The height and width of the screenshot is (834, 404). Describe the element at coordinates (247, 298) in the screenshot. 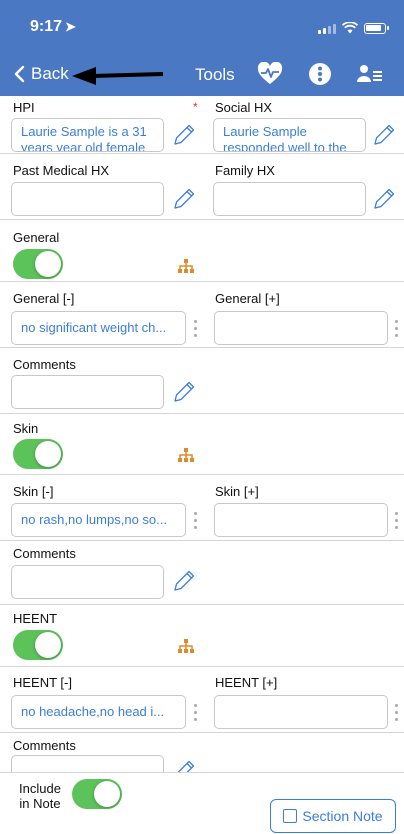

I see `general-pos-label: General [+]` at that location.